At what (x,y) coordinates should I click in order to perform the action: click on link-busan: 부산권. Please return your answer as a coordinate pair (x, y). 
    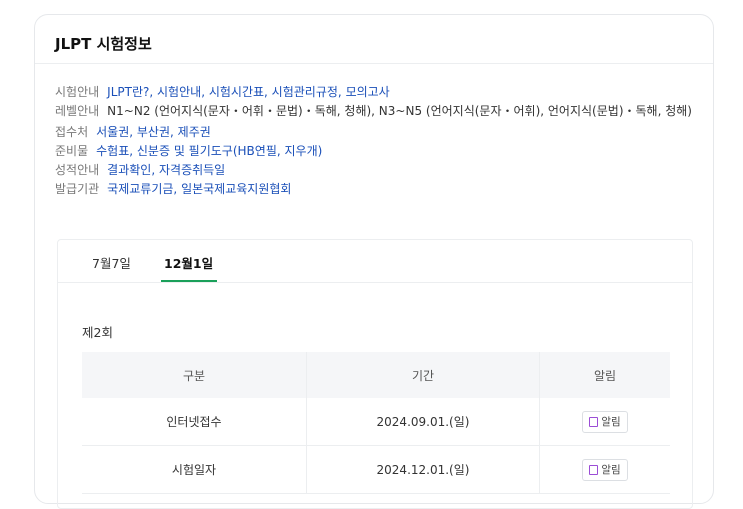
    Looking at the image, I should click on (153, 132).